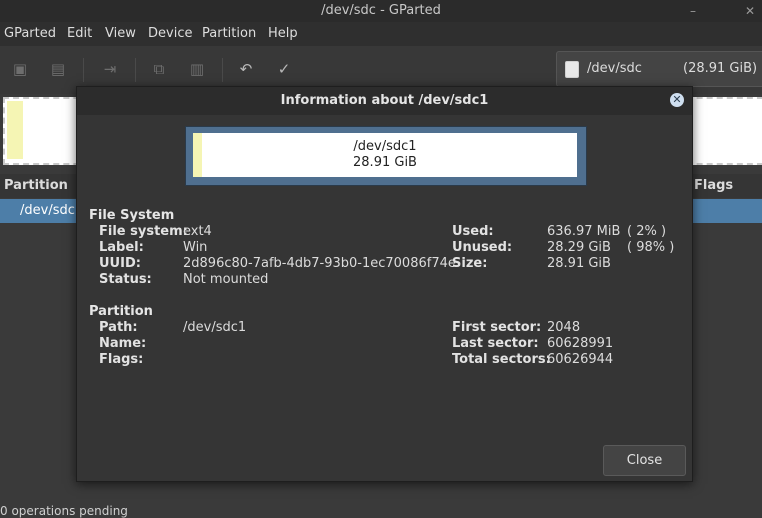 The height and width of the screenshot is (518, 762). Describe the element at coordinates (647, 231) in the screenshot. I see `usage-pct-used: ( 2% )` at that location.